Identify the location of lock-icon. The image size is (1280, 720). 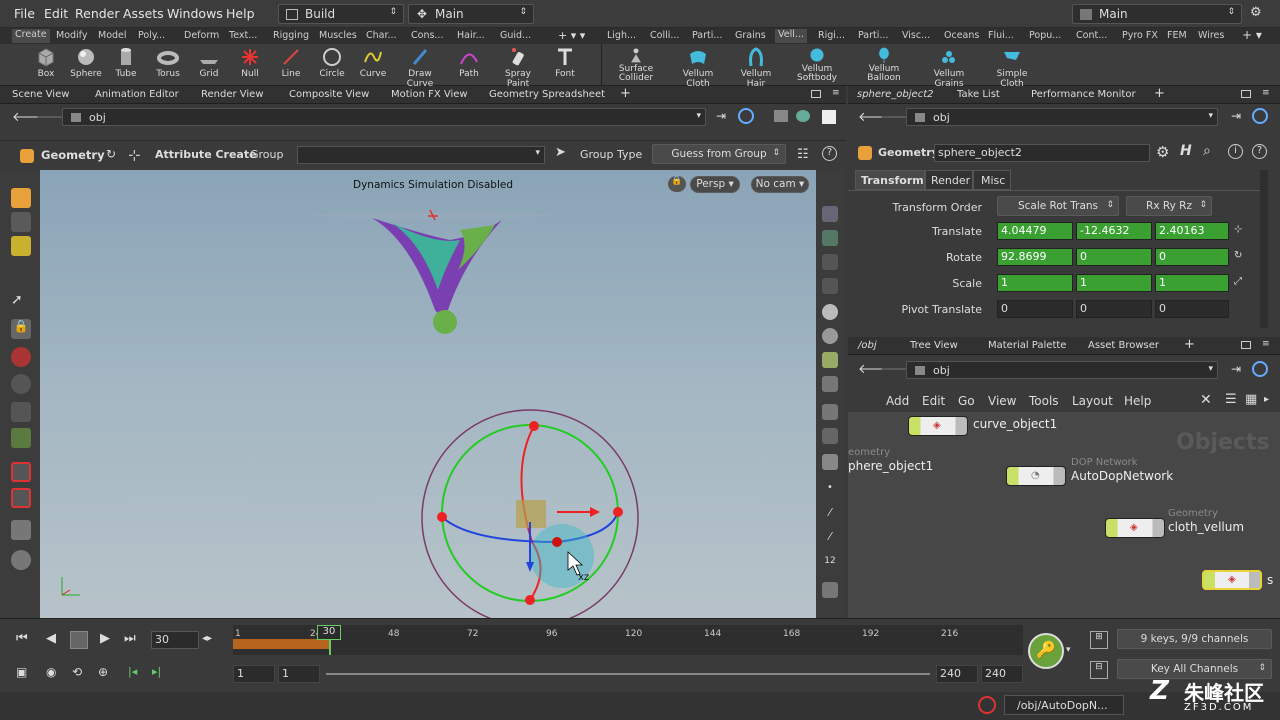
(830, 262).